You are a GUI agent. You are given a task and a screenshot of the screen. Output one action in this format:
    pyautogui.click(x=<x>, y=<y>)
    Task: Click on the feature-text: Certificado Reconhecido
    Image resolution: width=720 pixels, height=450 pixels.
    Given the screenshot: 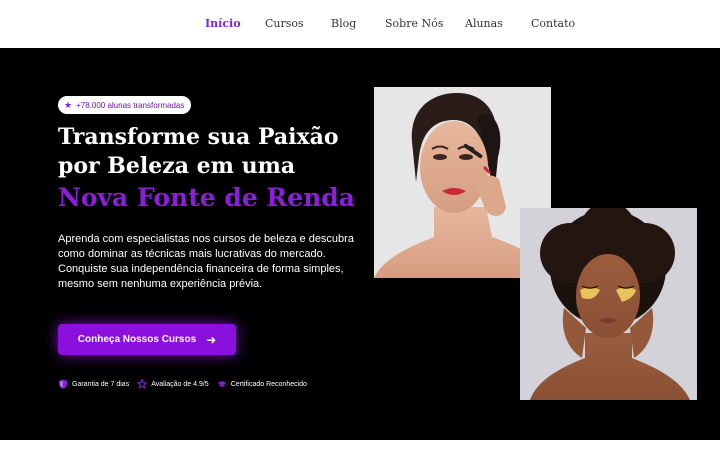 What is the action you would take?
    pyautogui.click(x=268, y=384)
    